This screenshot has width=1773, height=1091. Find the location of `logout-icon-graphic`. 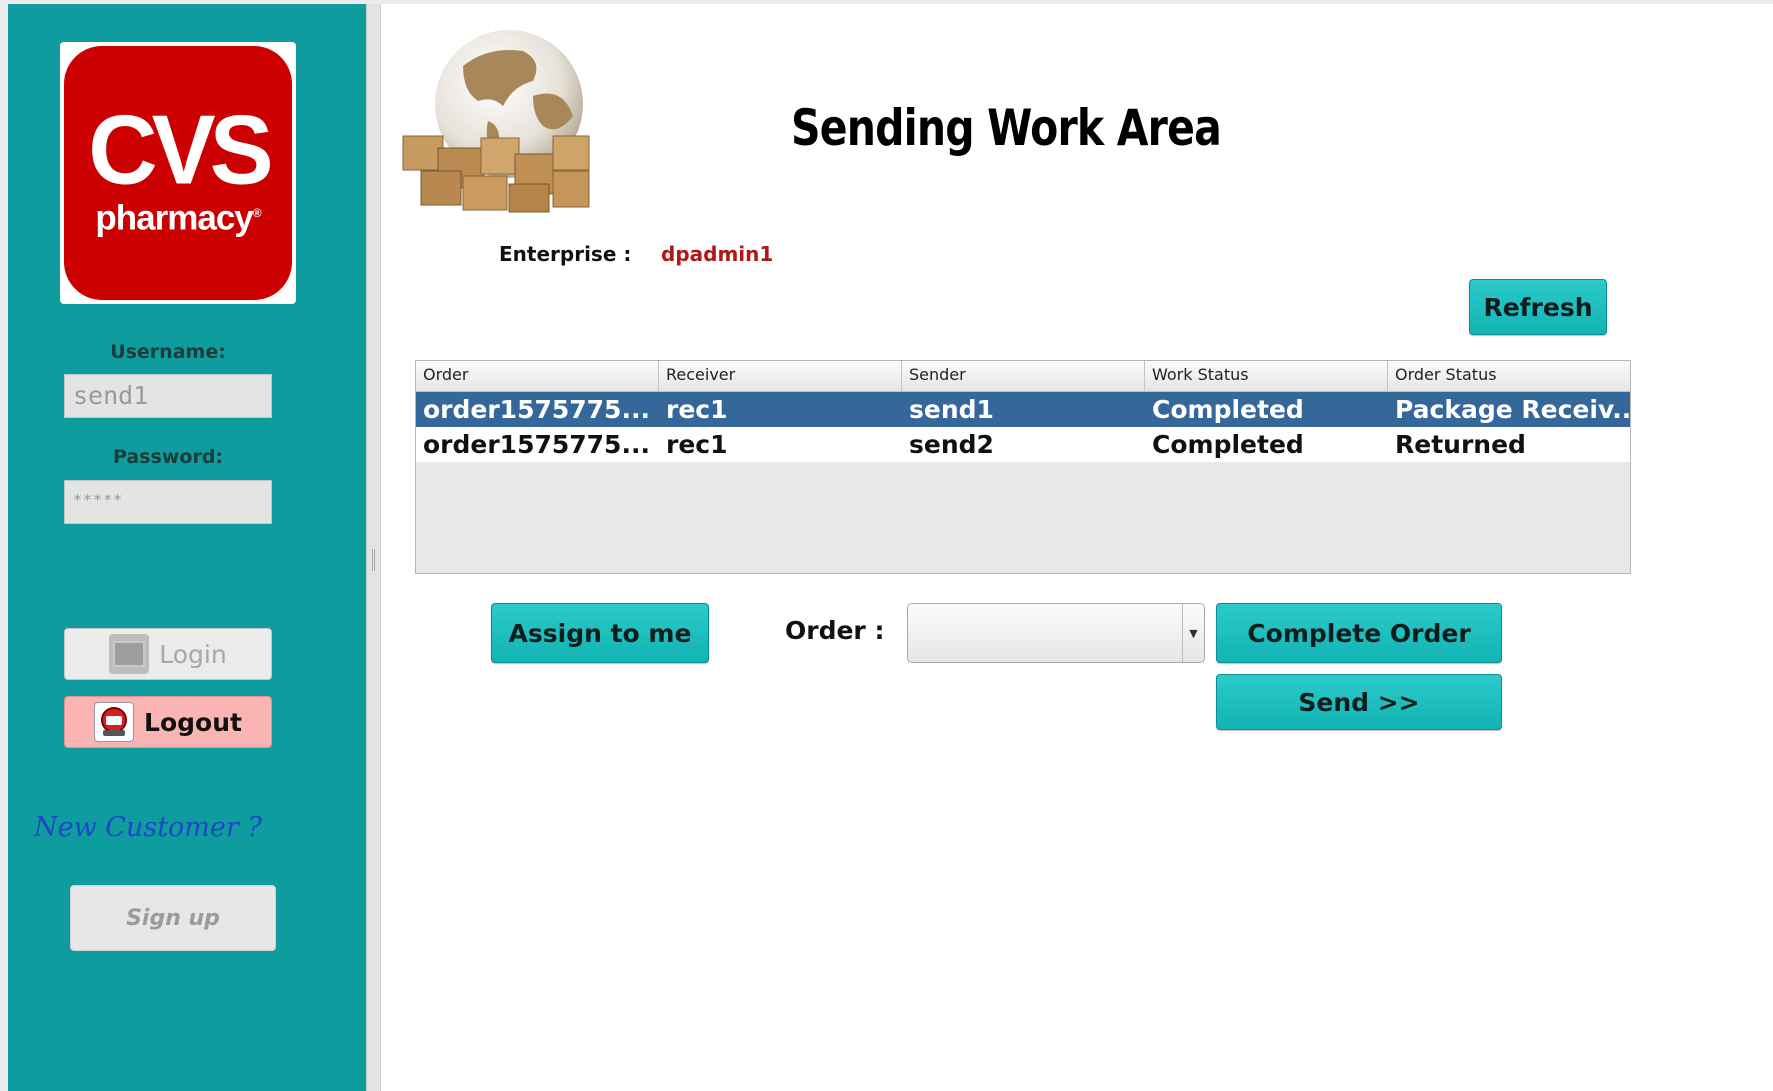

logout-icon-graphic is located at coordinates (114, 721).